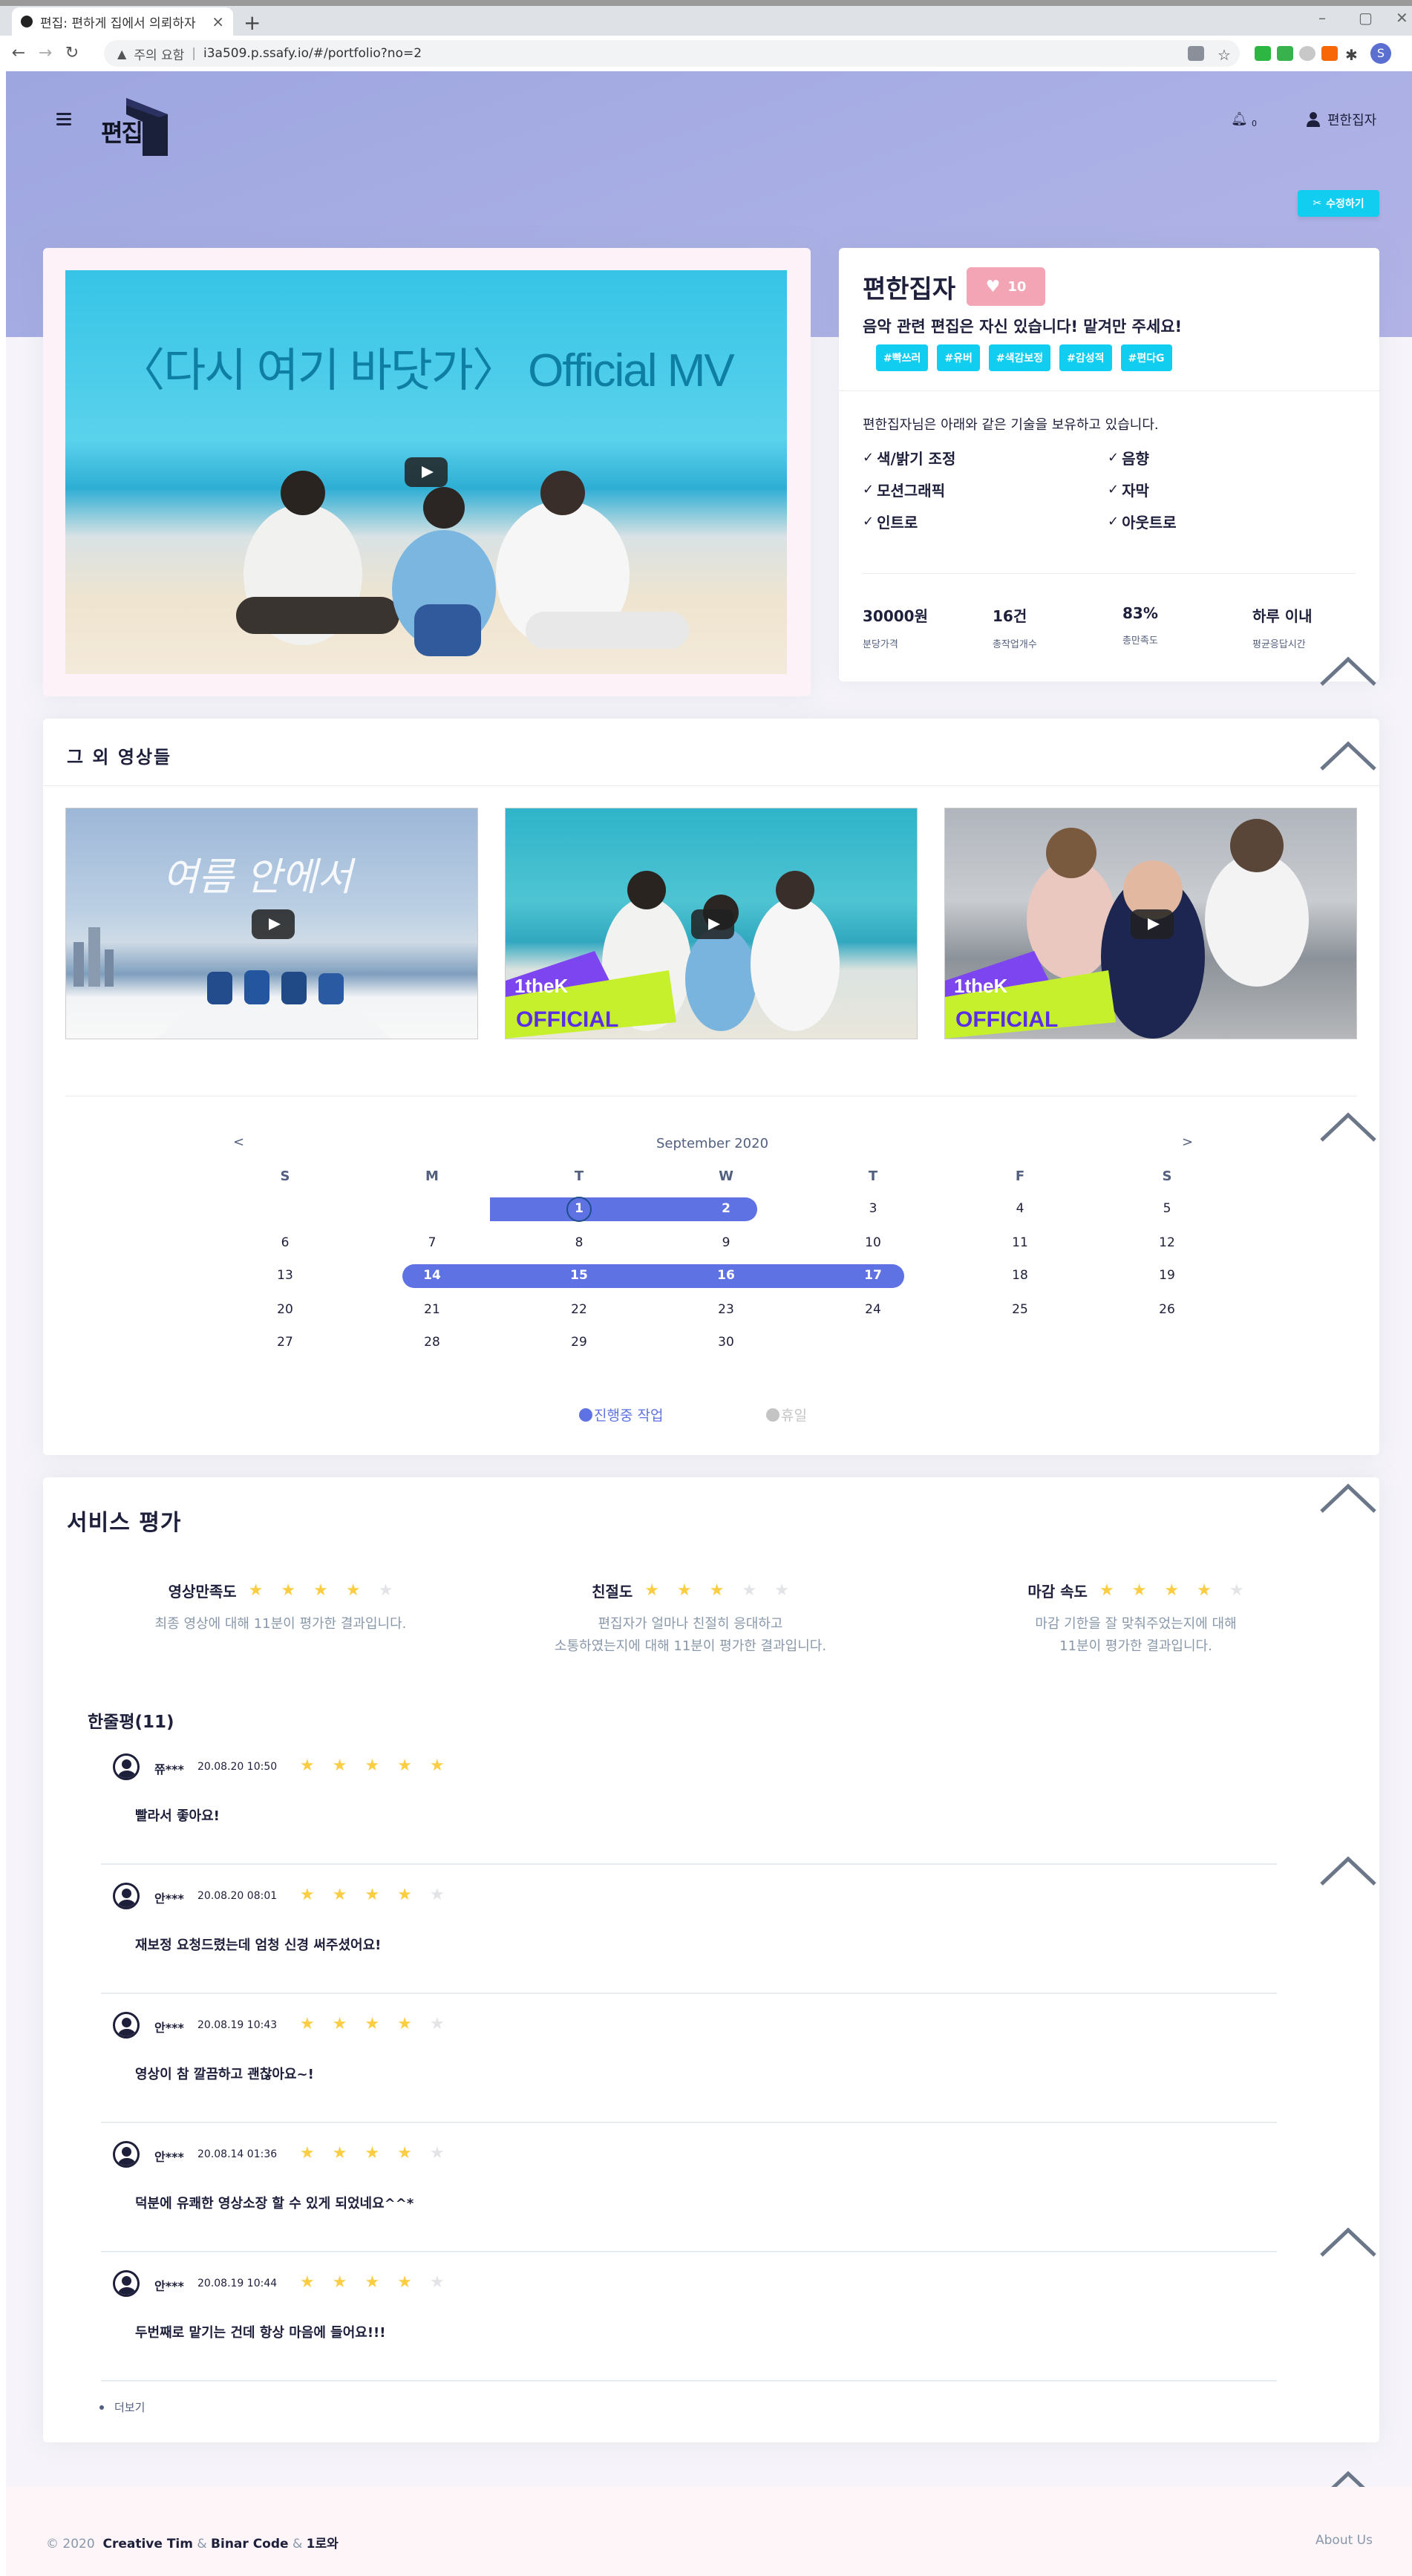 The height and width of the screenshot is (2576, 1412). What do you see at coordinates (1341, 119) in the screenshot?
I see `user-menu: 편한집자` at bounding box center [1341, 119].